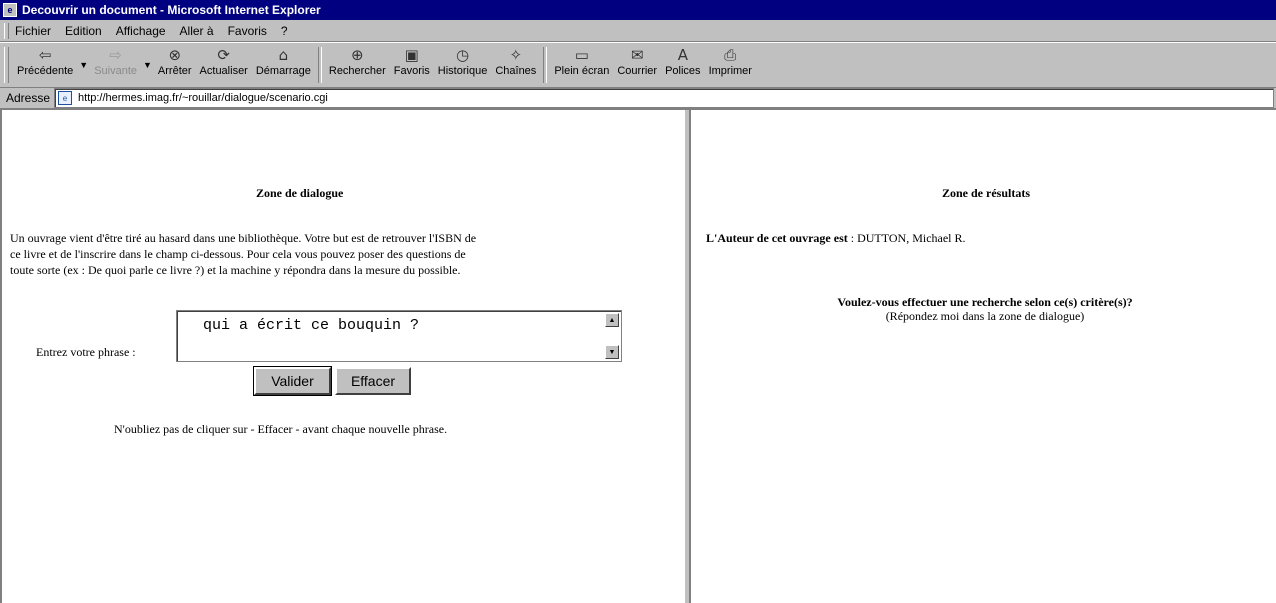 The height and width of the screenshot is (603, 1276). I want to click on home-icon: ⌂, so click(283, 55).